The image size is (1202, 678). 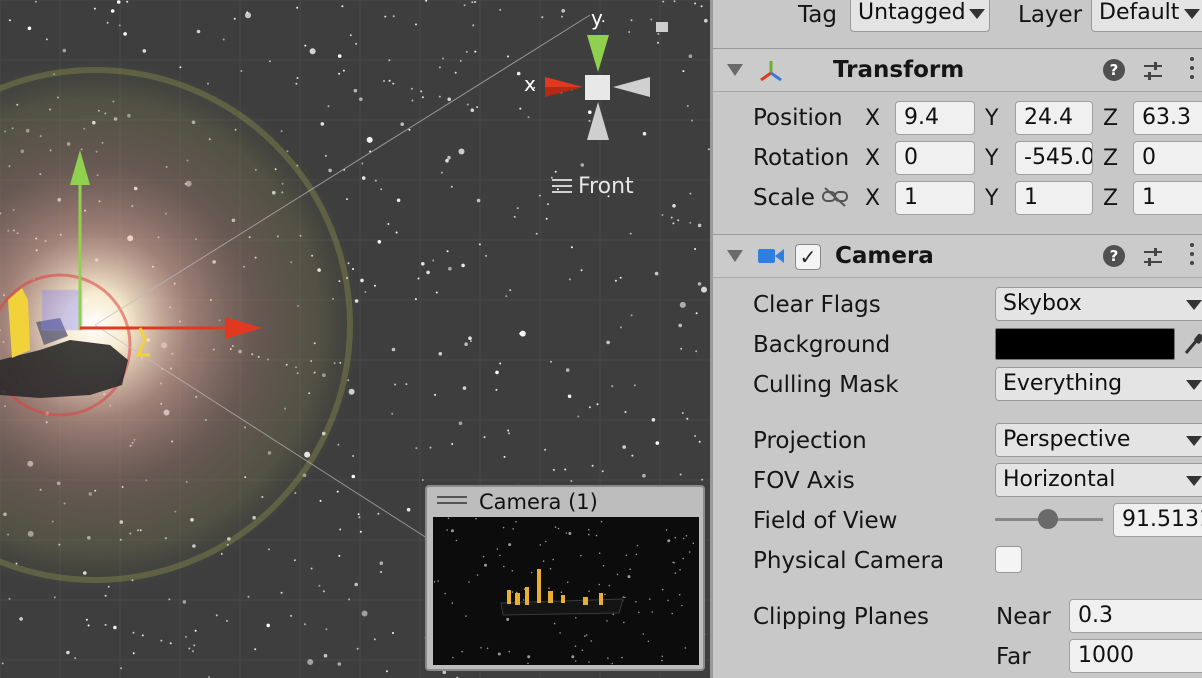 What do you see at coordinates (62, 310) in the screenshot?
I see `move-gizmo-plane` at bounding box center [62, 310].